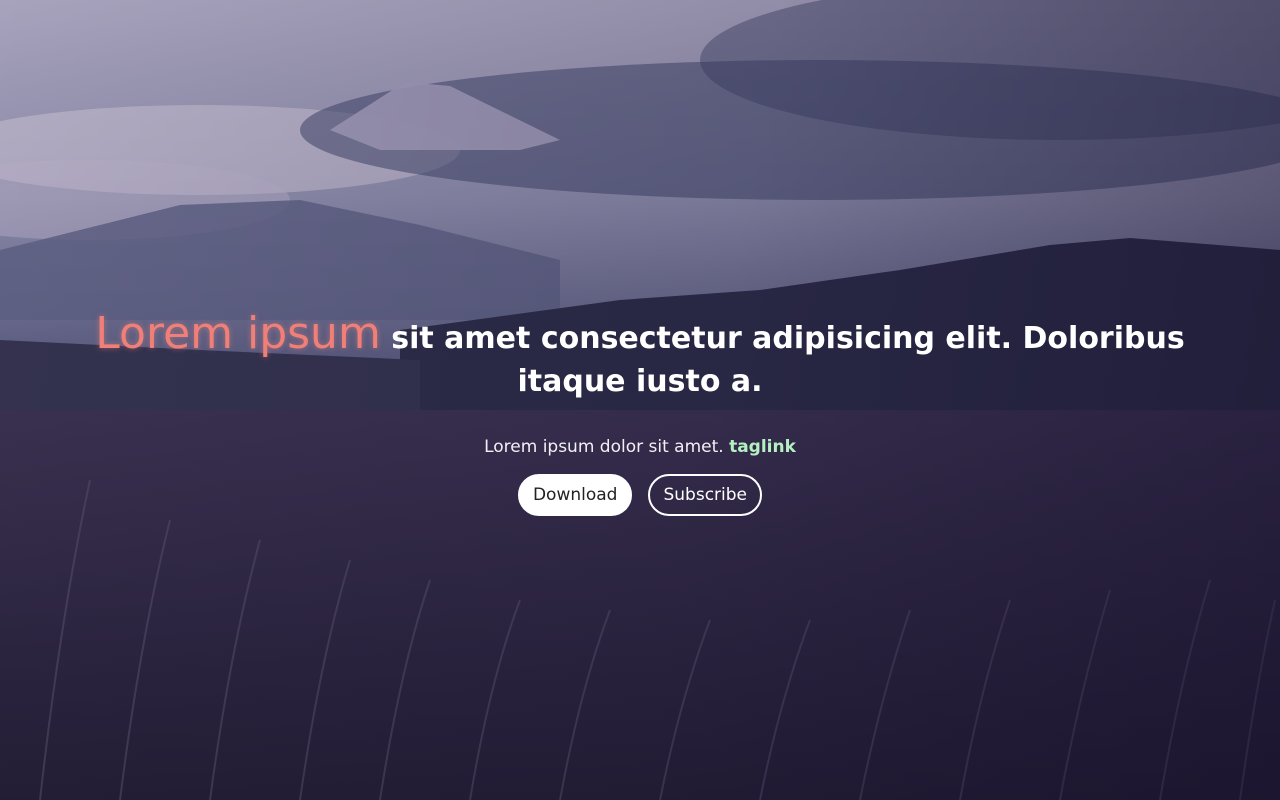  I want to click on headline-accent: Lorem ipsum, so click(238, 333).